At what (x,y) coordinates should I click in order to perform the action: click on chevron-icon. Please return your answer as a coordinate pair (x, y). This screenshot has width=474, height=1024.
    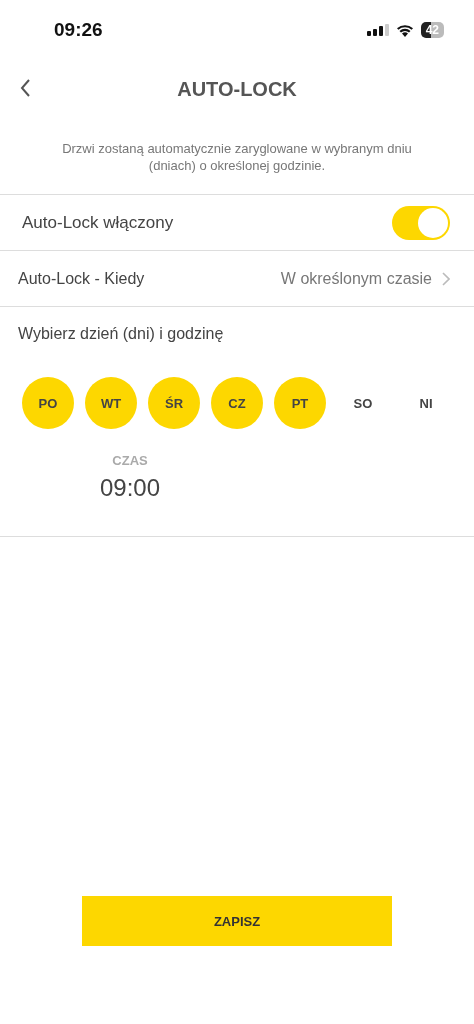
    Looking at the image, I should click on (446, 278).